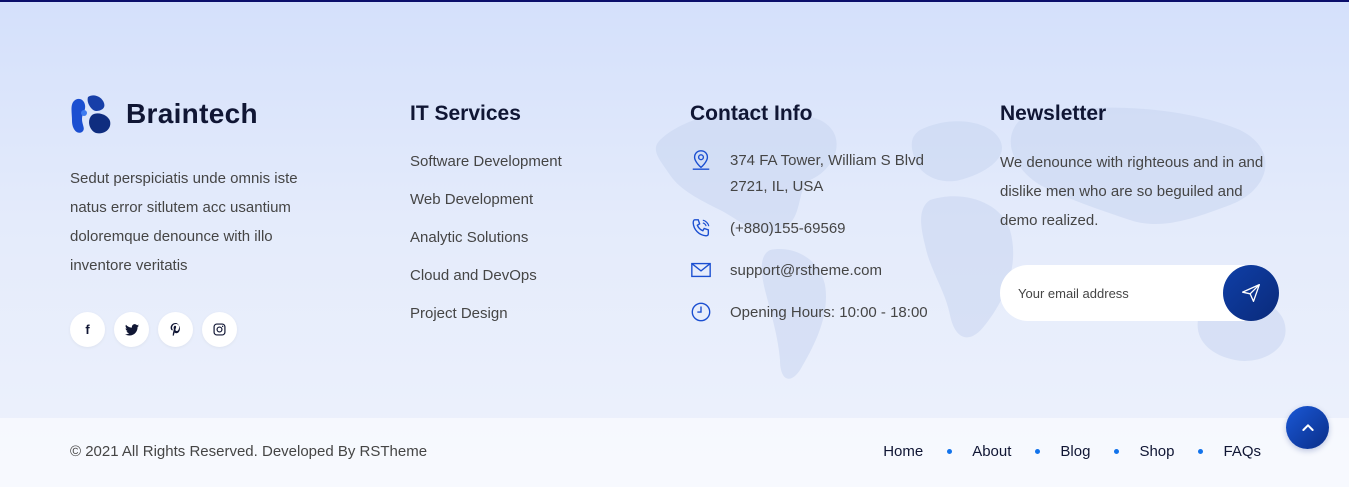 The image size is (1349, 487). I want to click on footer-link-about: About, so click(991, 451).